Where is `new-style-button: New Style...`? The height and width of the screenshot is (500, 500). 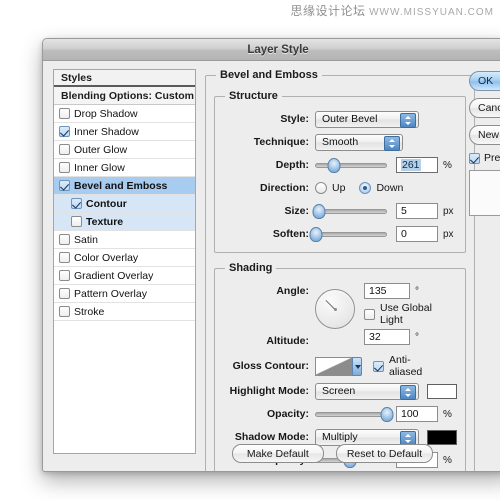
new-style-button: New Style... is located at coordinates (484, 135).